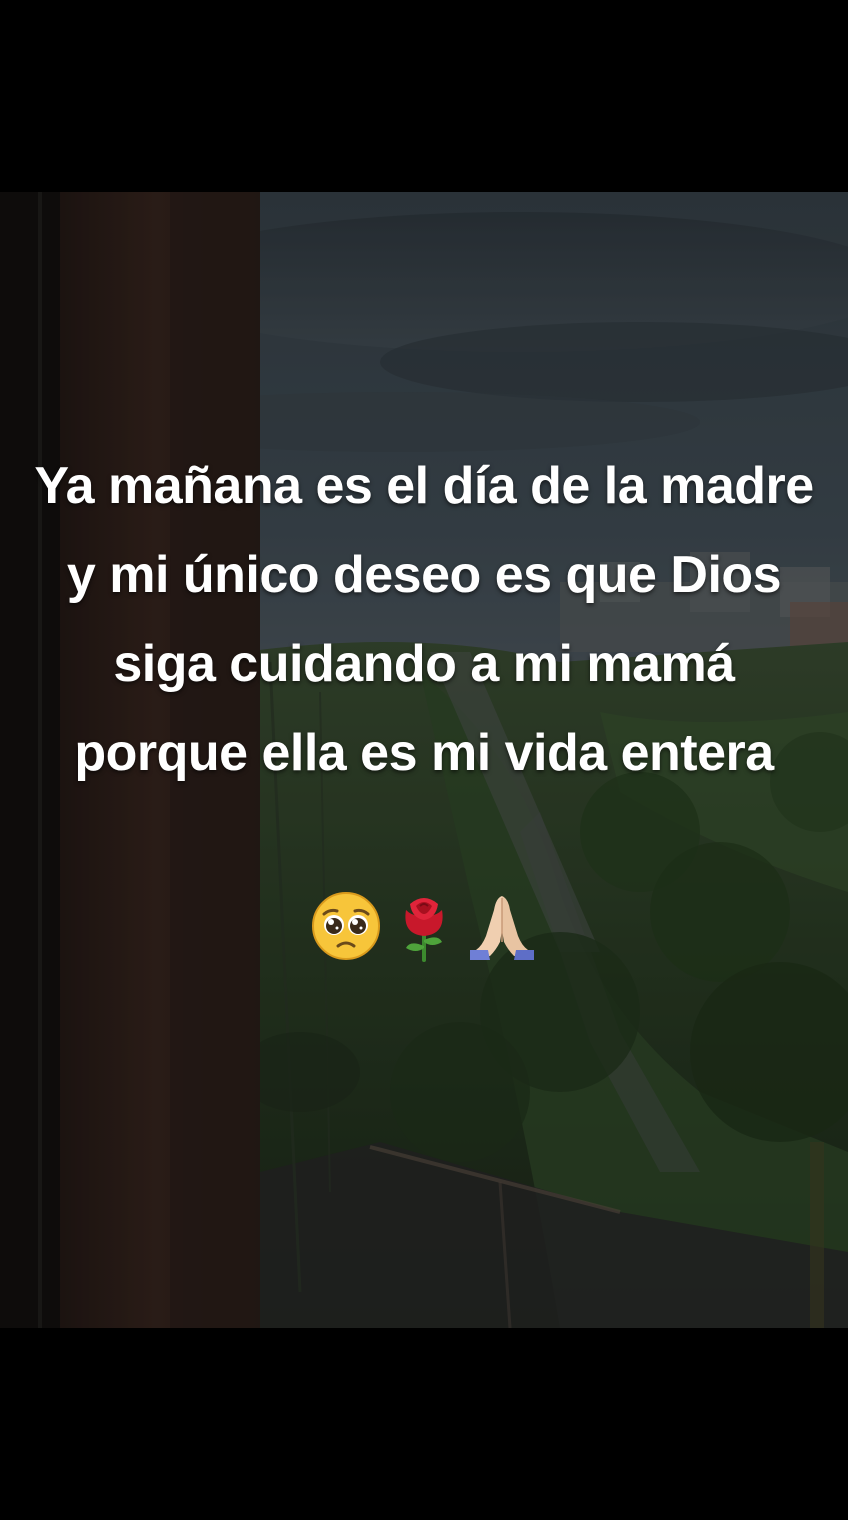 This screenshot has height=1520, width=848. I want to click on folded-hands-icon, so click(502, 928).